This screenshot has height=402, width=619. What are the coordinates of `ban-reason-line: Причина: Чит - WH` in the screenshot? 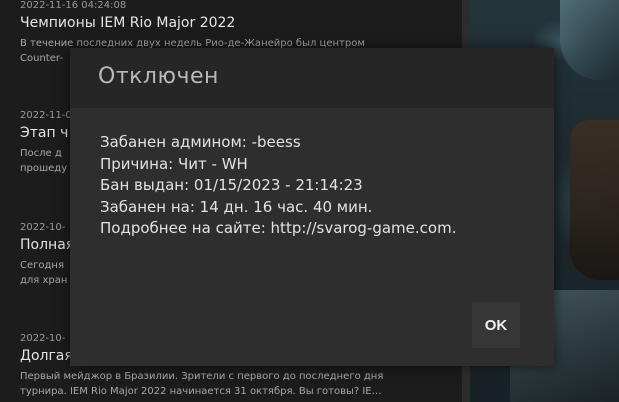 It's located at (174, 163).